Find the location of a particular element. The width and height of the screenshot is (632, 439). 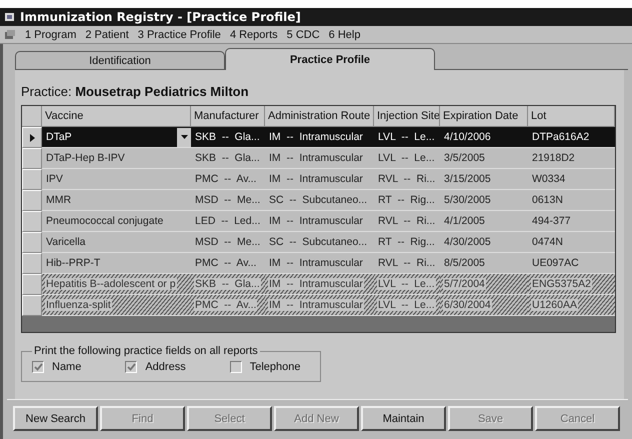

table-cell: DTaP is located at coordinates (59, 137).